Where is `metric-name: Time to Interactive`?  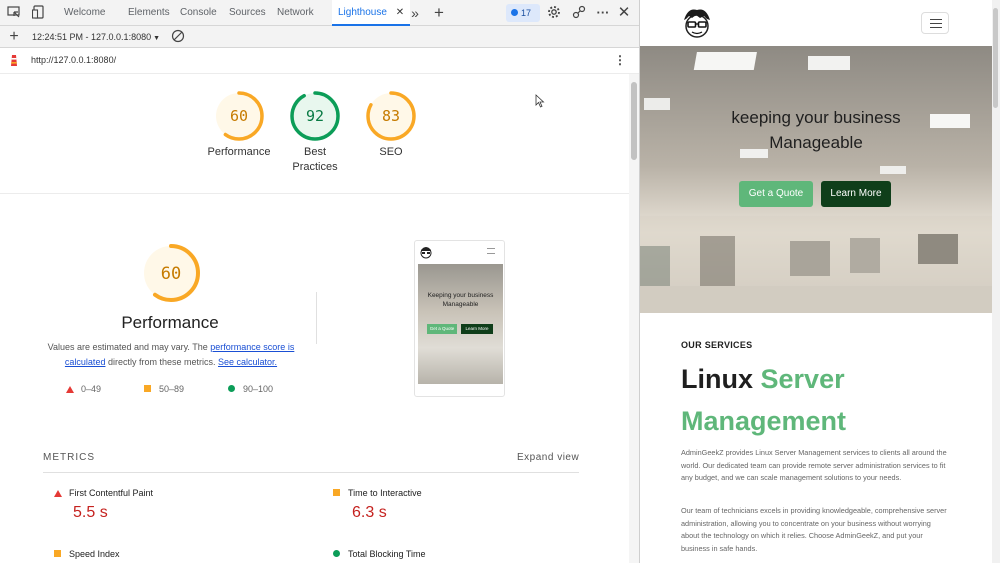
metric-name: Time to Interactive is located at coordinates (385, 493).